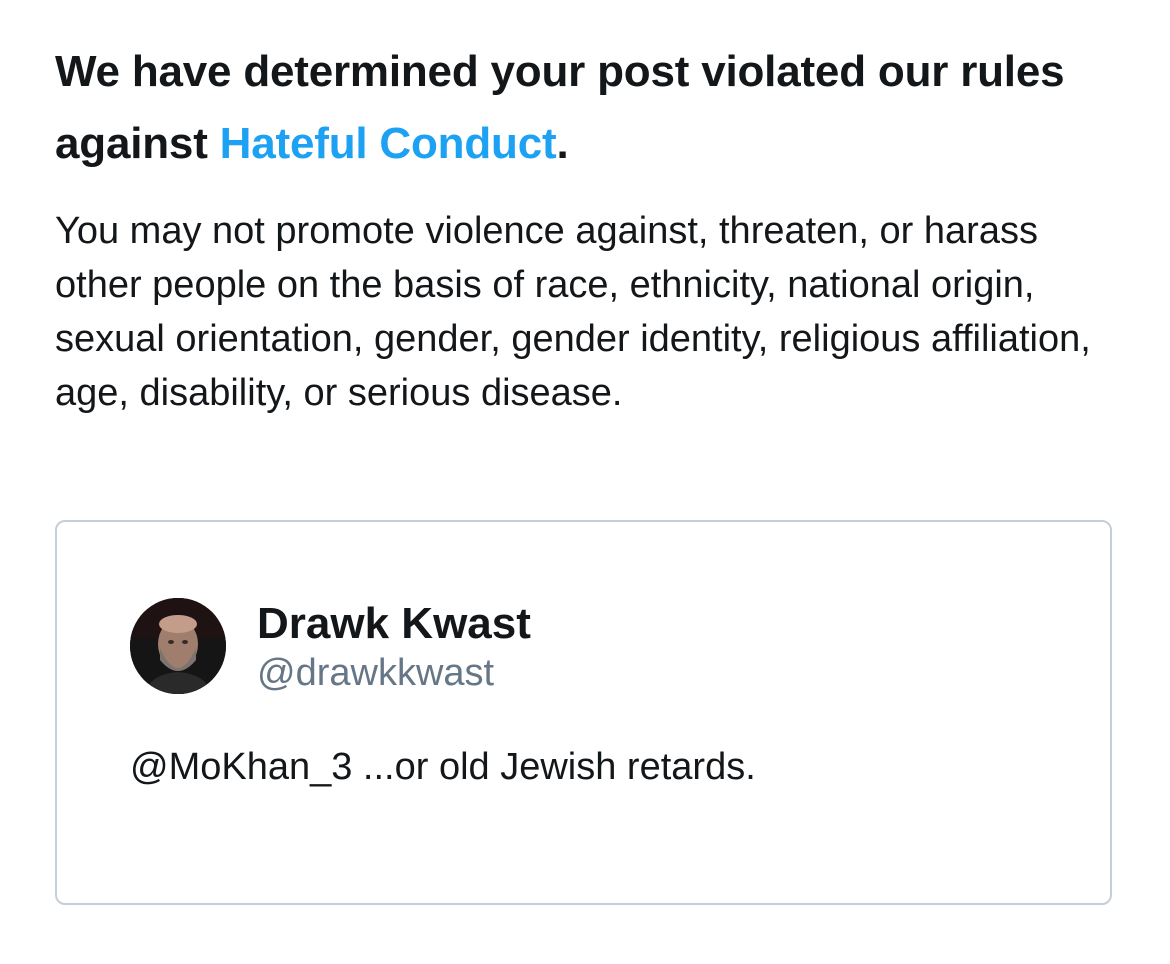  Describe the element at coordinates (562, 143) in the screenshot. I see `heading-suffix: .` at that location.